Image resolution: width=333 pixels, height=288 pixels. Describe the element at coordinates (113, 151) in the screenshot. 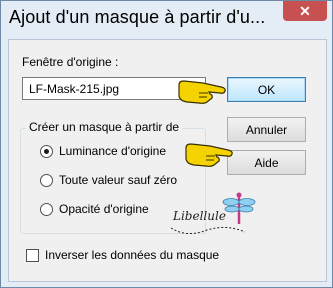

I see `radio-label: Luminance d'origine` at that location.